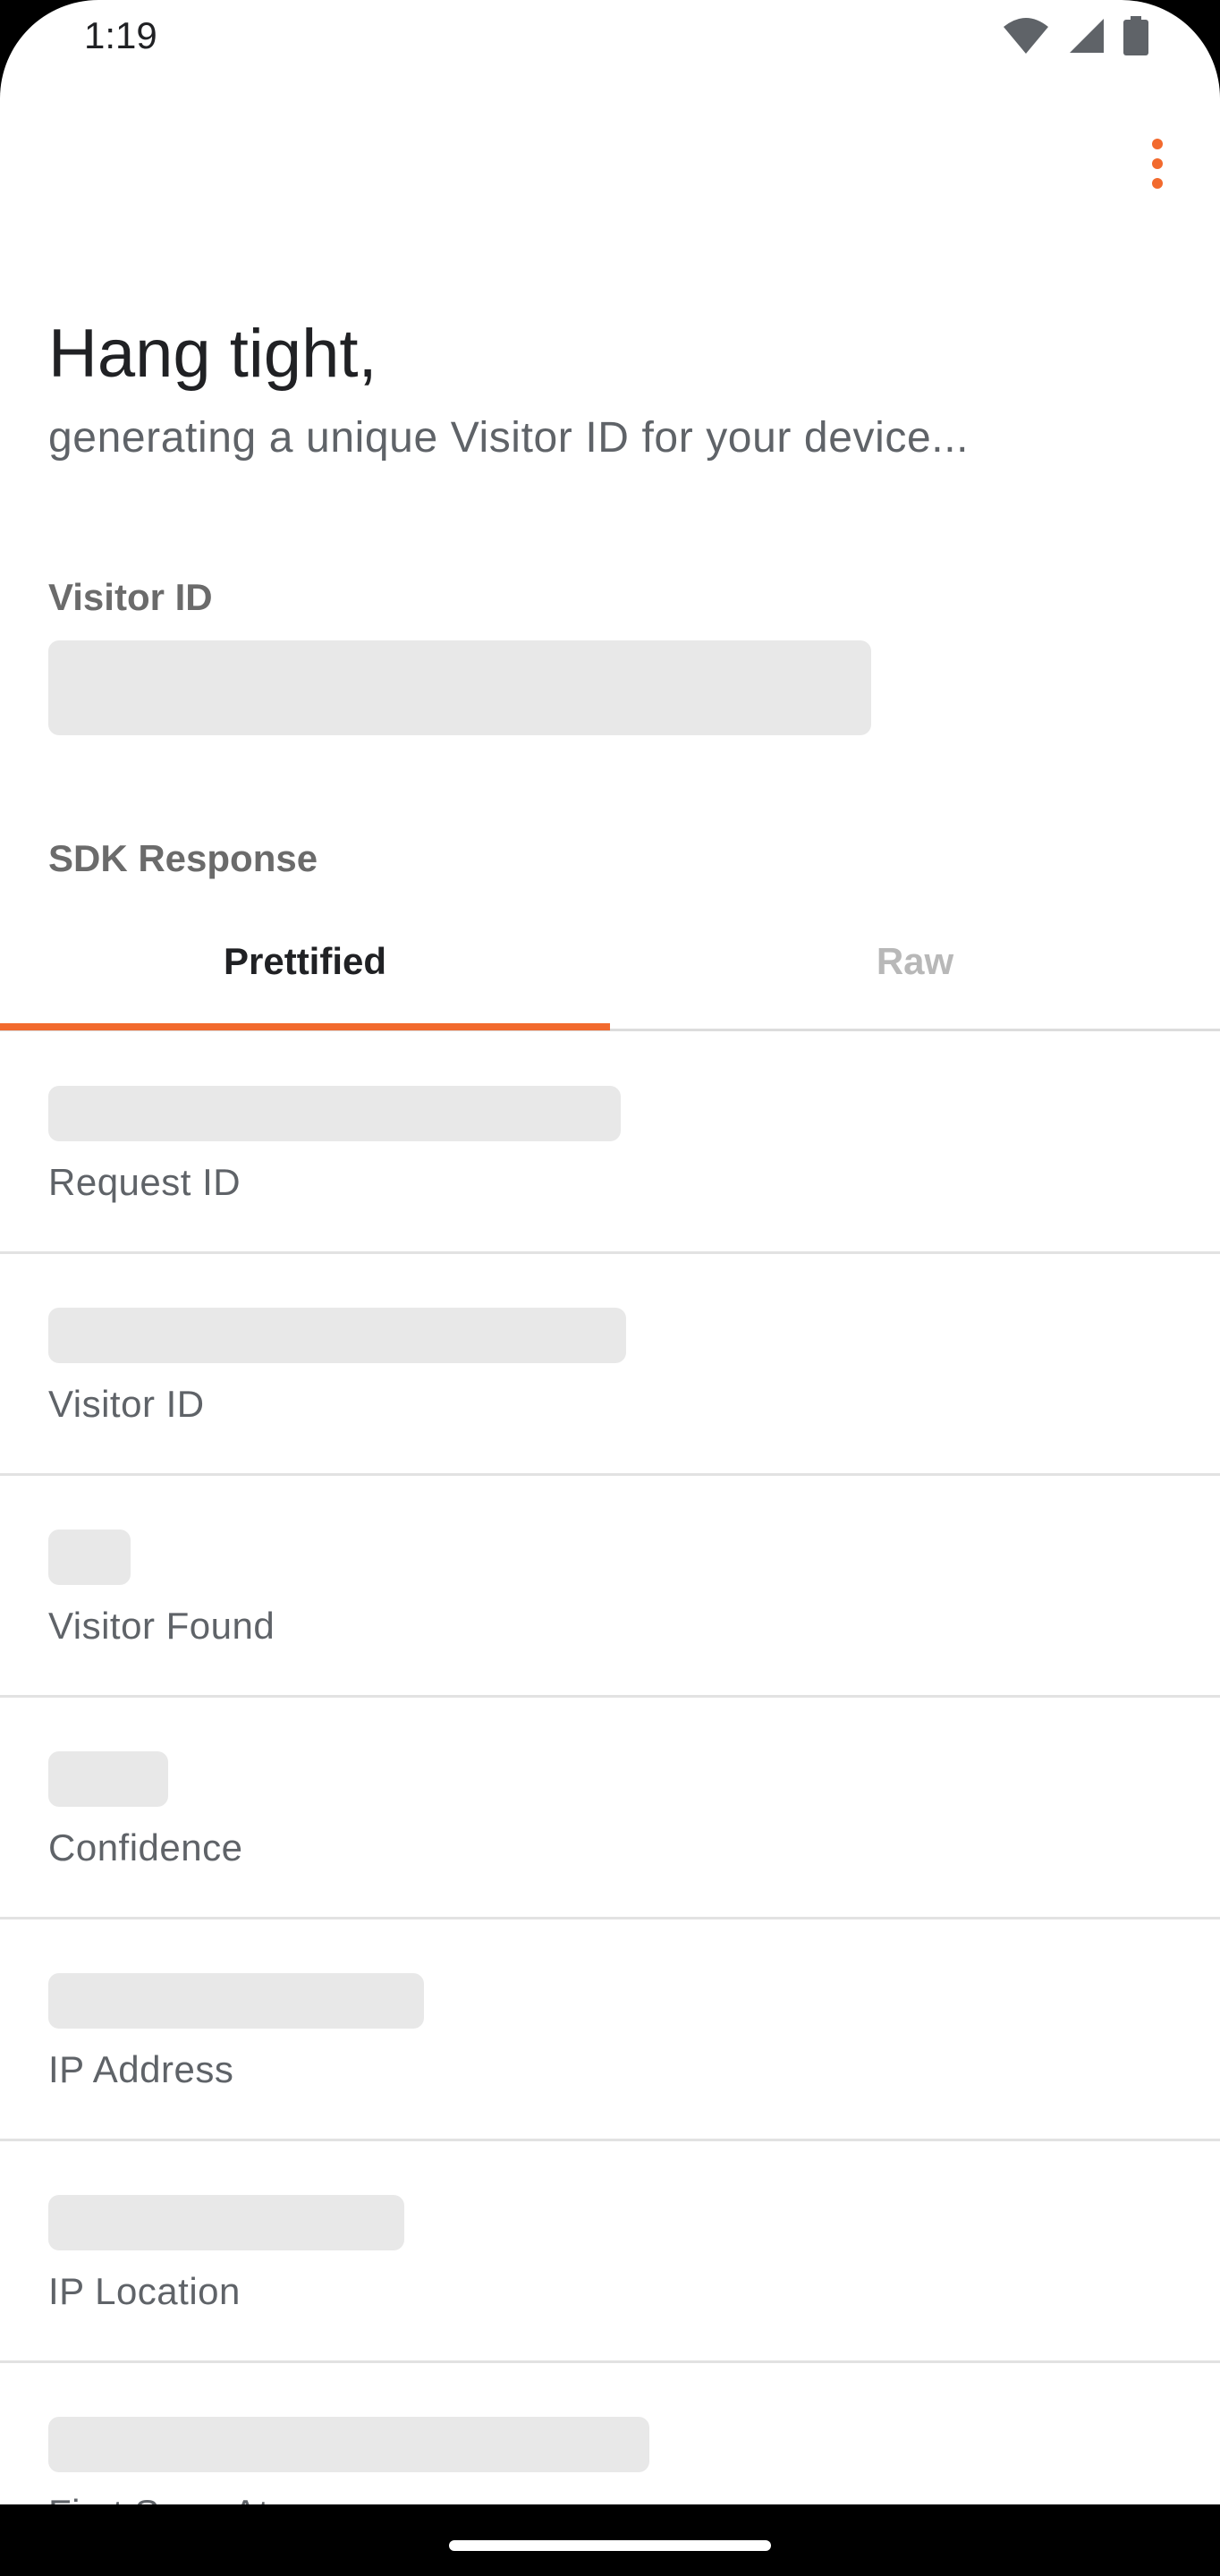 Image resolution: width=1220 pixels, height=2576 pixels. What do you see at coordinates (610, 1808) in the screenshot?
I see `field-row-confidence: Confidence` at bounding box center [610, 1808].